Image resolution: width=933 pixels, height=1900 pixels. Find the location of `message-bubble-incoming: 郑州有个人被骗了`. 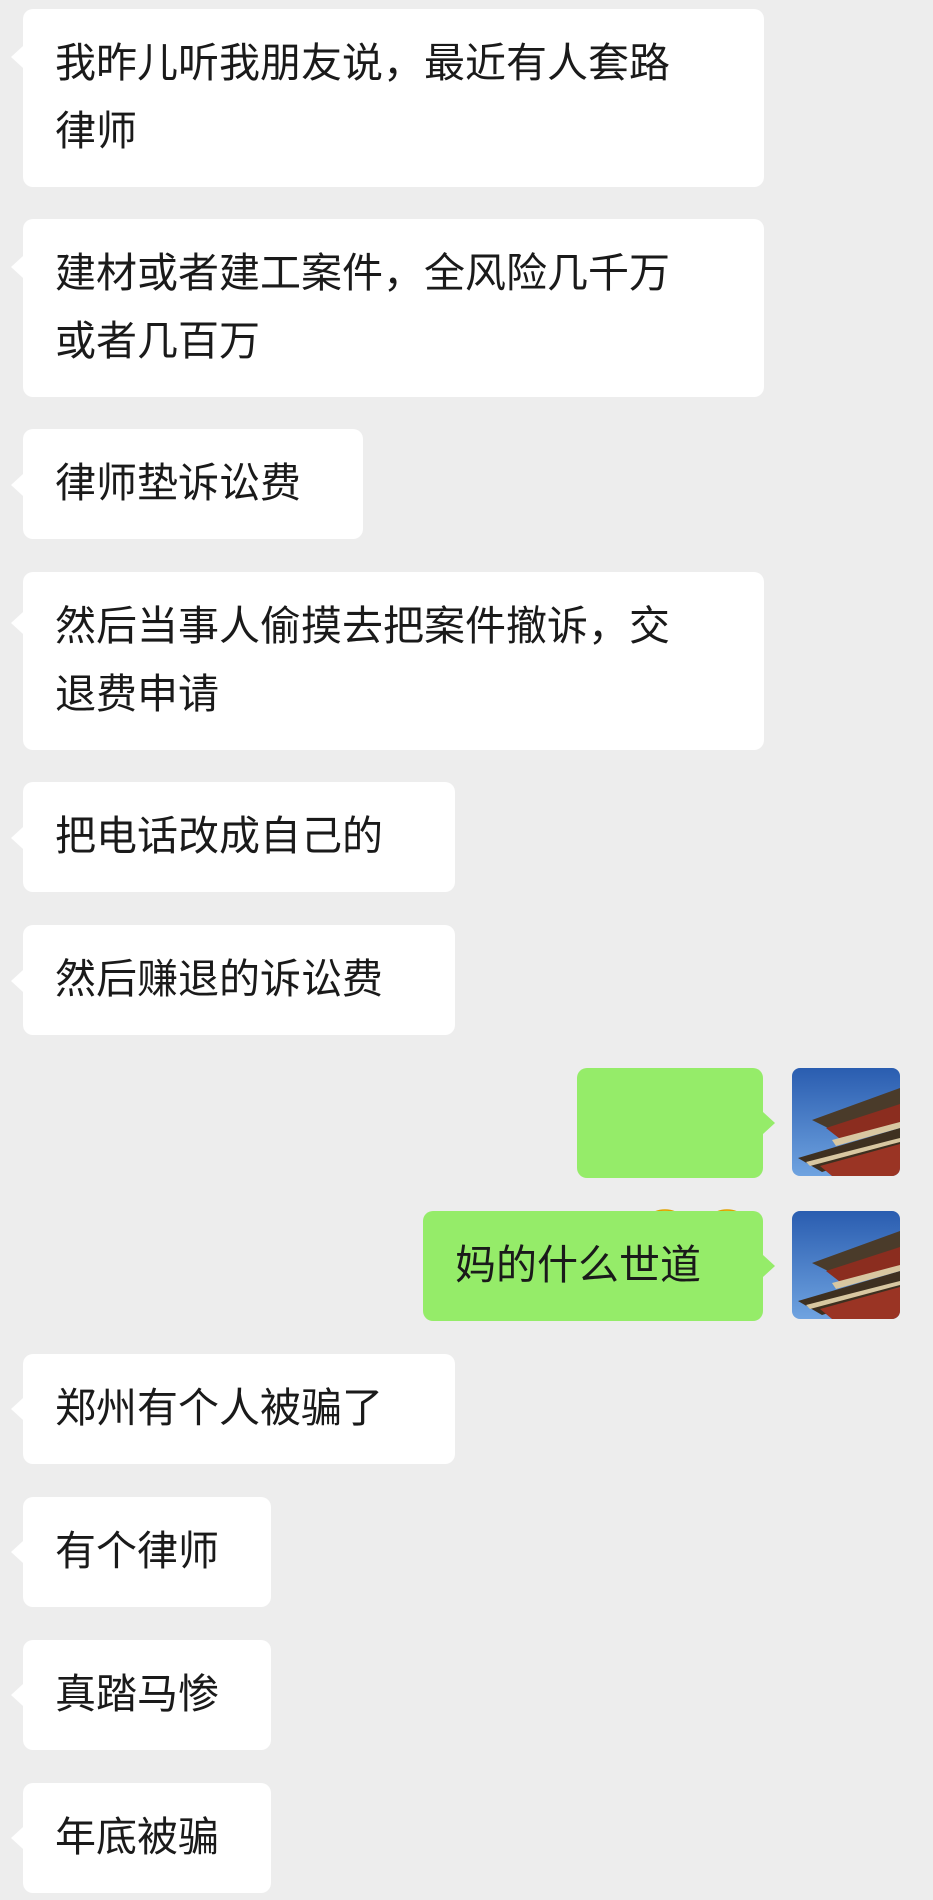

message-bubble-incoming: 郑州有个人被骗了 is located at coordinates (239, 1409).